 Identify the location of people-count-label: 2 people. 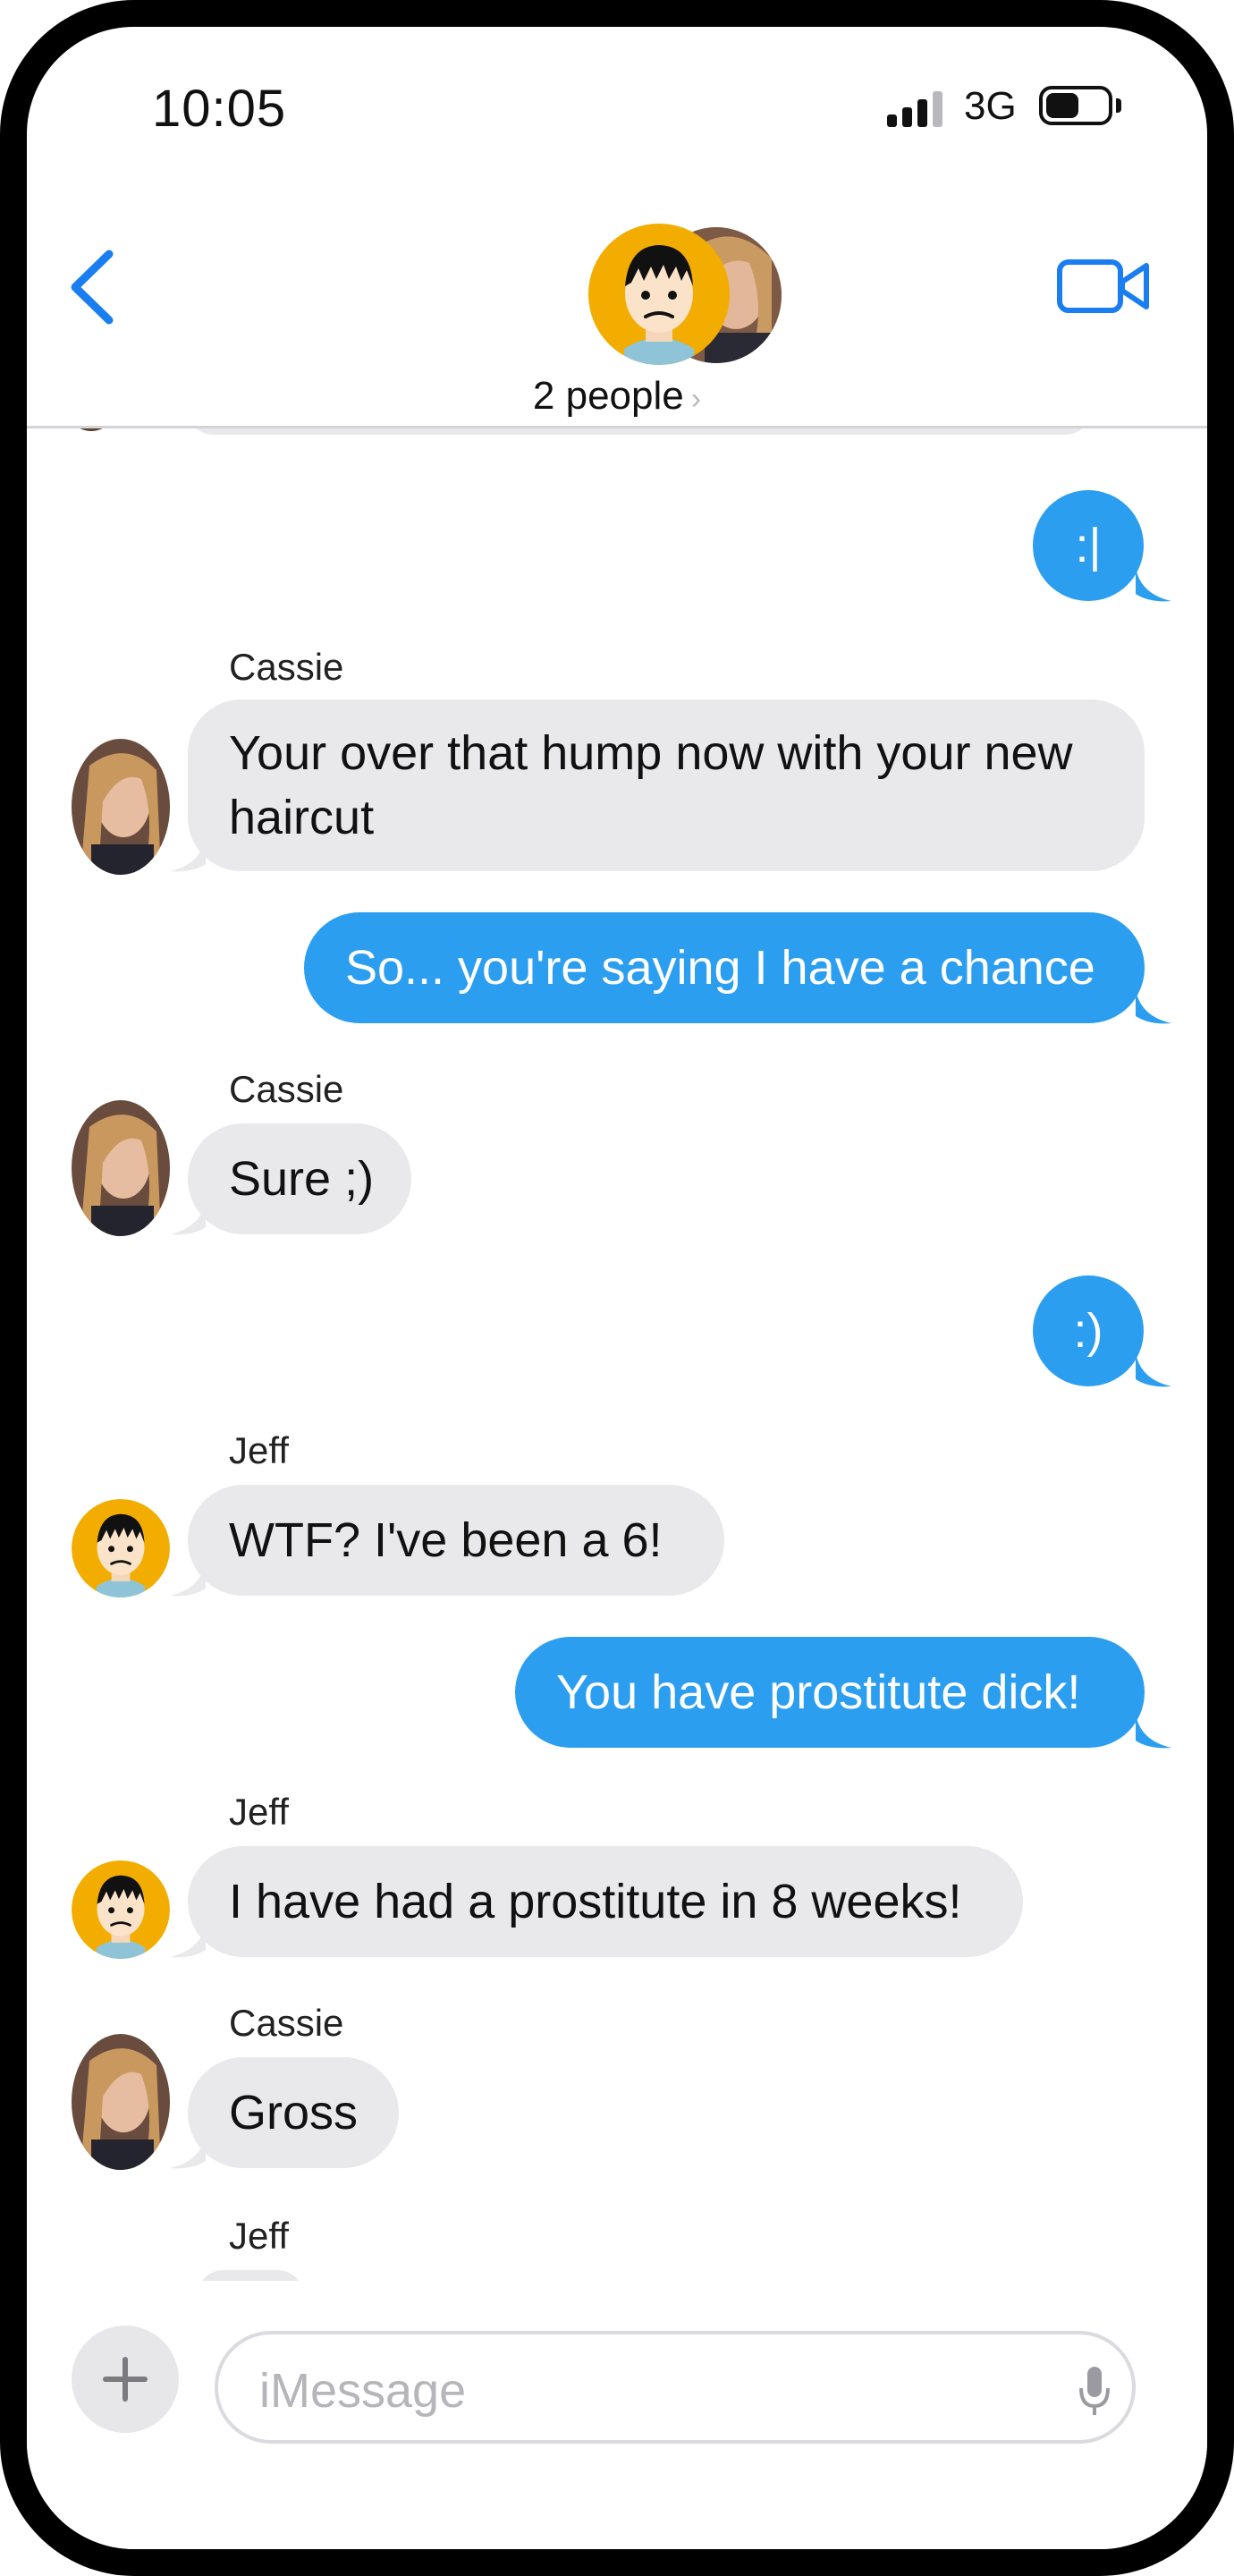
(608, 396).